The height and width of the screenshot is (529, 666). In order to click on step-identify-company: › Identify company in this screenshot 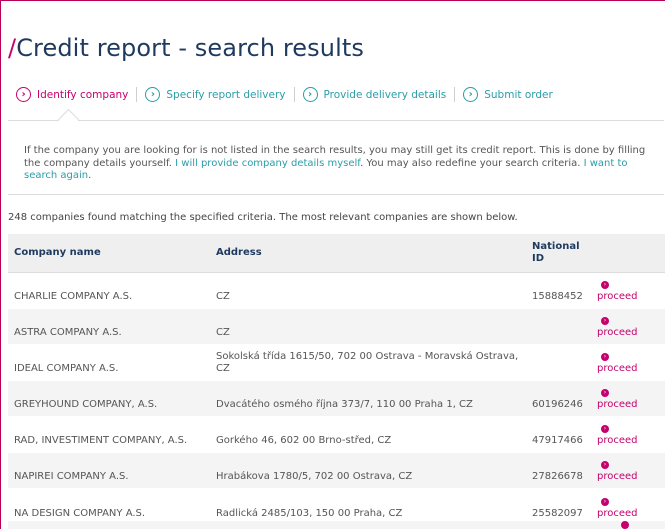, I will do `click(72, 94)`.